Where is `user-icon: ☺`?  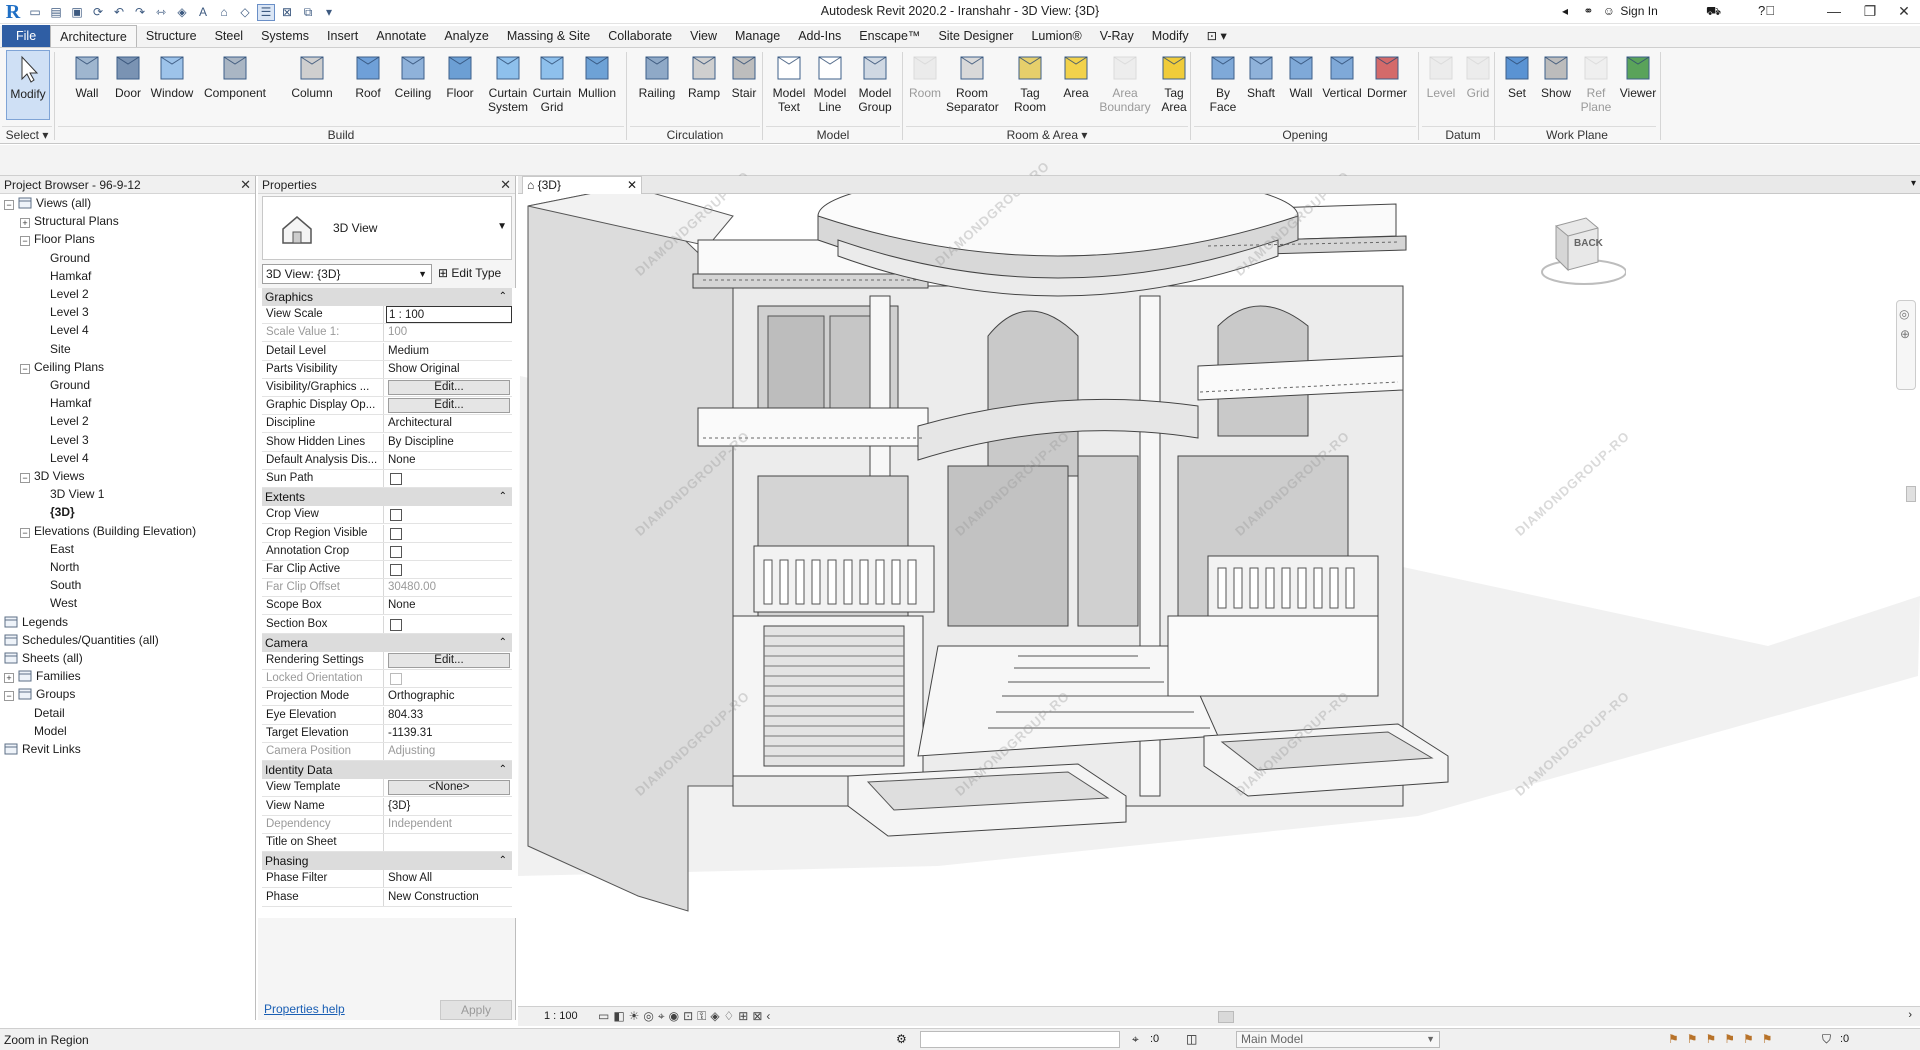
user-icon: ☺ is located at coordinates (1609, 11).